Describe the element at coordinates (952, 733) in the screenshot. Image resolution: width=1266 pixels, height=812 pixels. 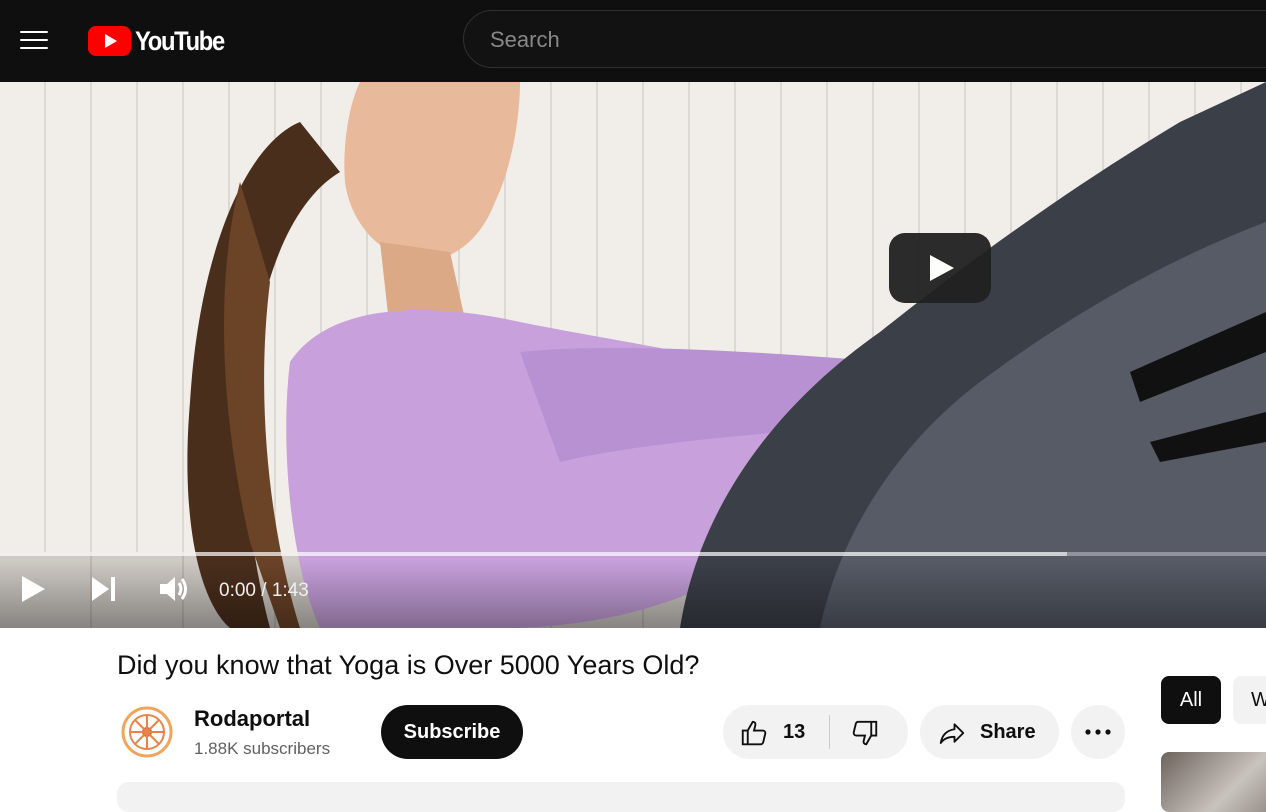
I see `share-icon` at that location.